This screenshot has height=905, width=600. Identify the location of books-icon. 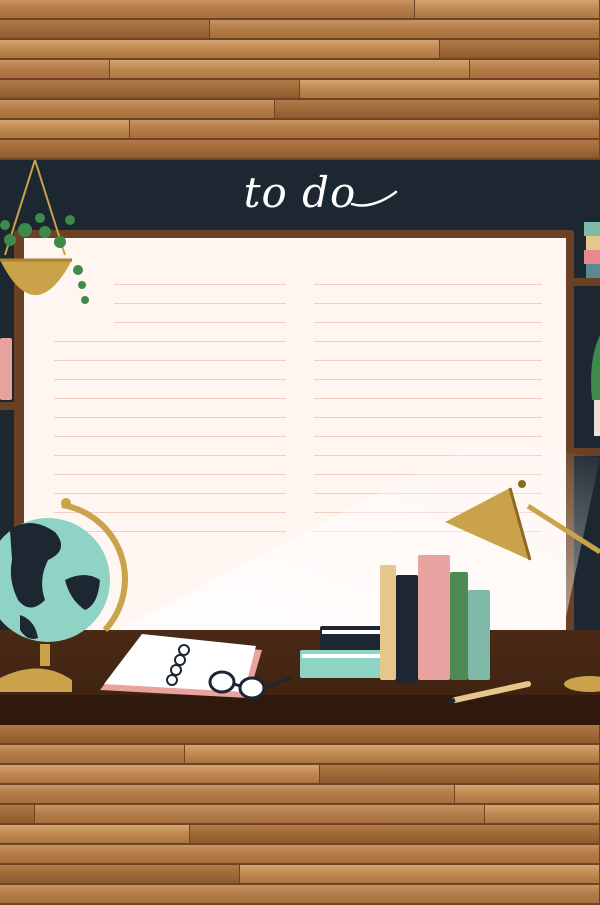
(395, 619).